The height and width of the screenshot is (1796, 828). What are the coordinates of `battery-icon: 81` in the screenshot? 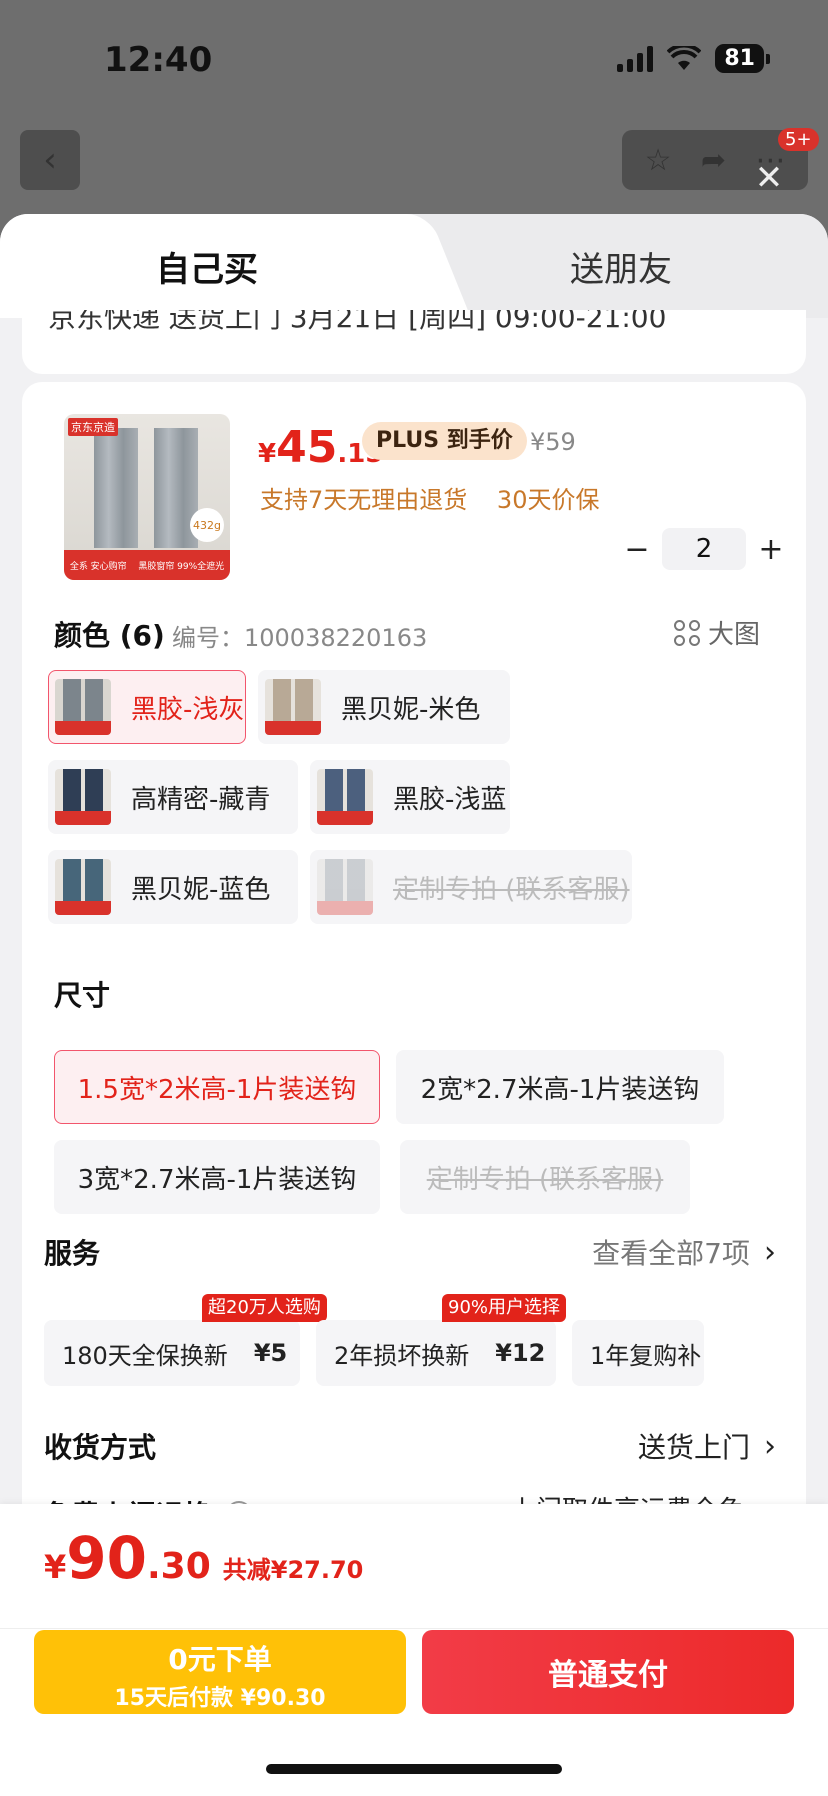 It's located at (742, 58).